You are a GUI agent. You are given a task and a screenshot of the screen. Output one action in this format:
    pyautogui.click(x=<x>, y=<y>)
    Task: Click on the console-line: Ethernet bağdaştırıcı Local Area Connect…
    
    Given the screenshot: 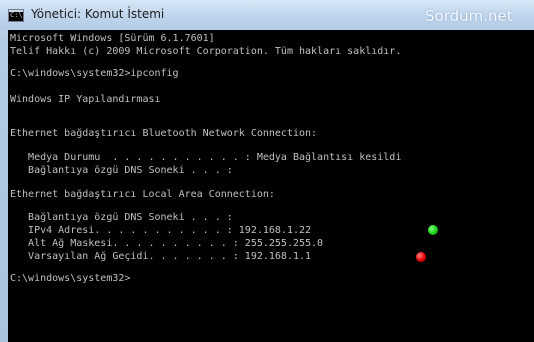 What is the action you would take?
    pyautogui.click(x=142, y=194)
    